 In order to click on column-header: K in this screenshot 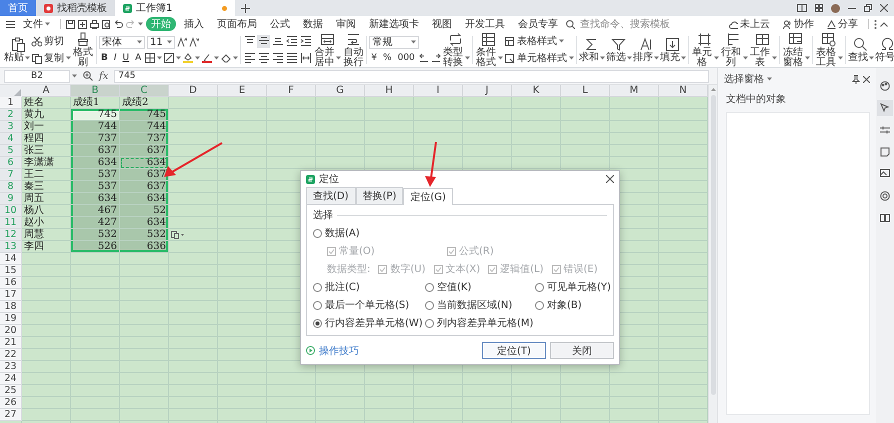, I will do `click(536, 91)`.